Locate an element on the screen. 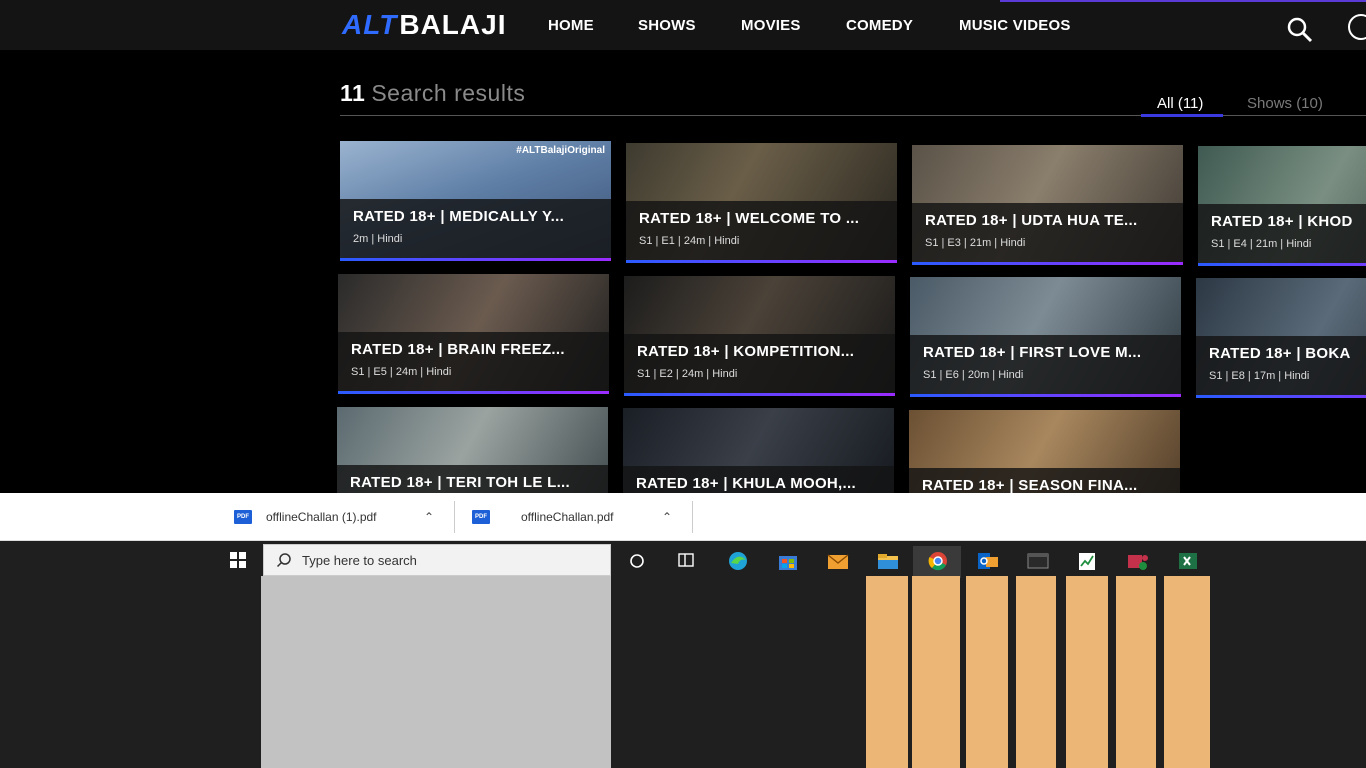 Image resolution: width=1366 pixels, height=768 pixels. card-meta: S1 | E6 | 20m | Hindi is located at coordinates (973, 375).